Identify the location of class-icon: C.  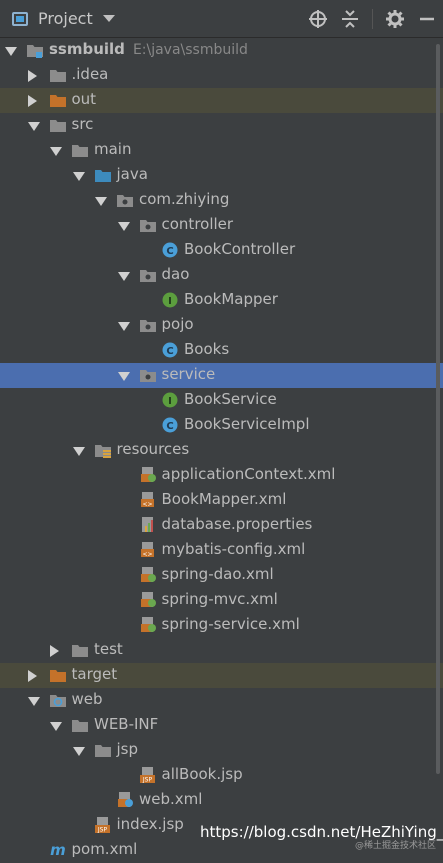
(170, 250).